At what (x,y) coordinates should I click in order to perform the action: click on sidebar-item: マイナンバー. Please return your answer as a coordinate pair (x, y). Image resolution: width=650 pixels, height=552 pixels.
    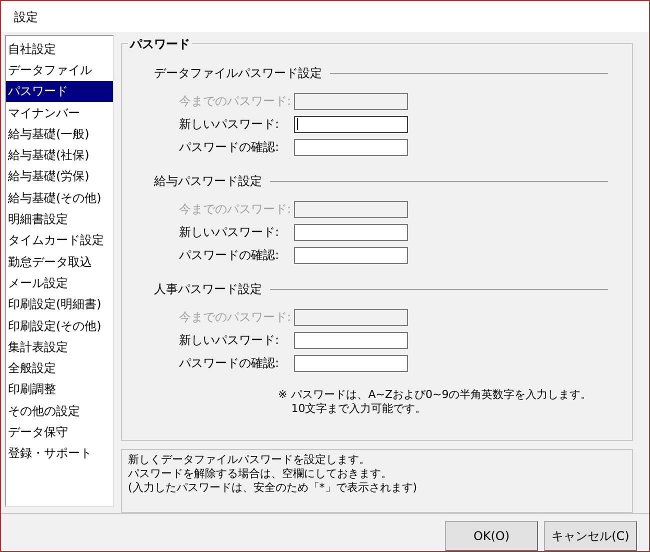
    Looking at the image, I should click on (59, 113).